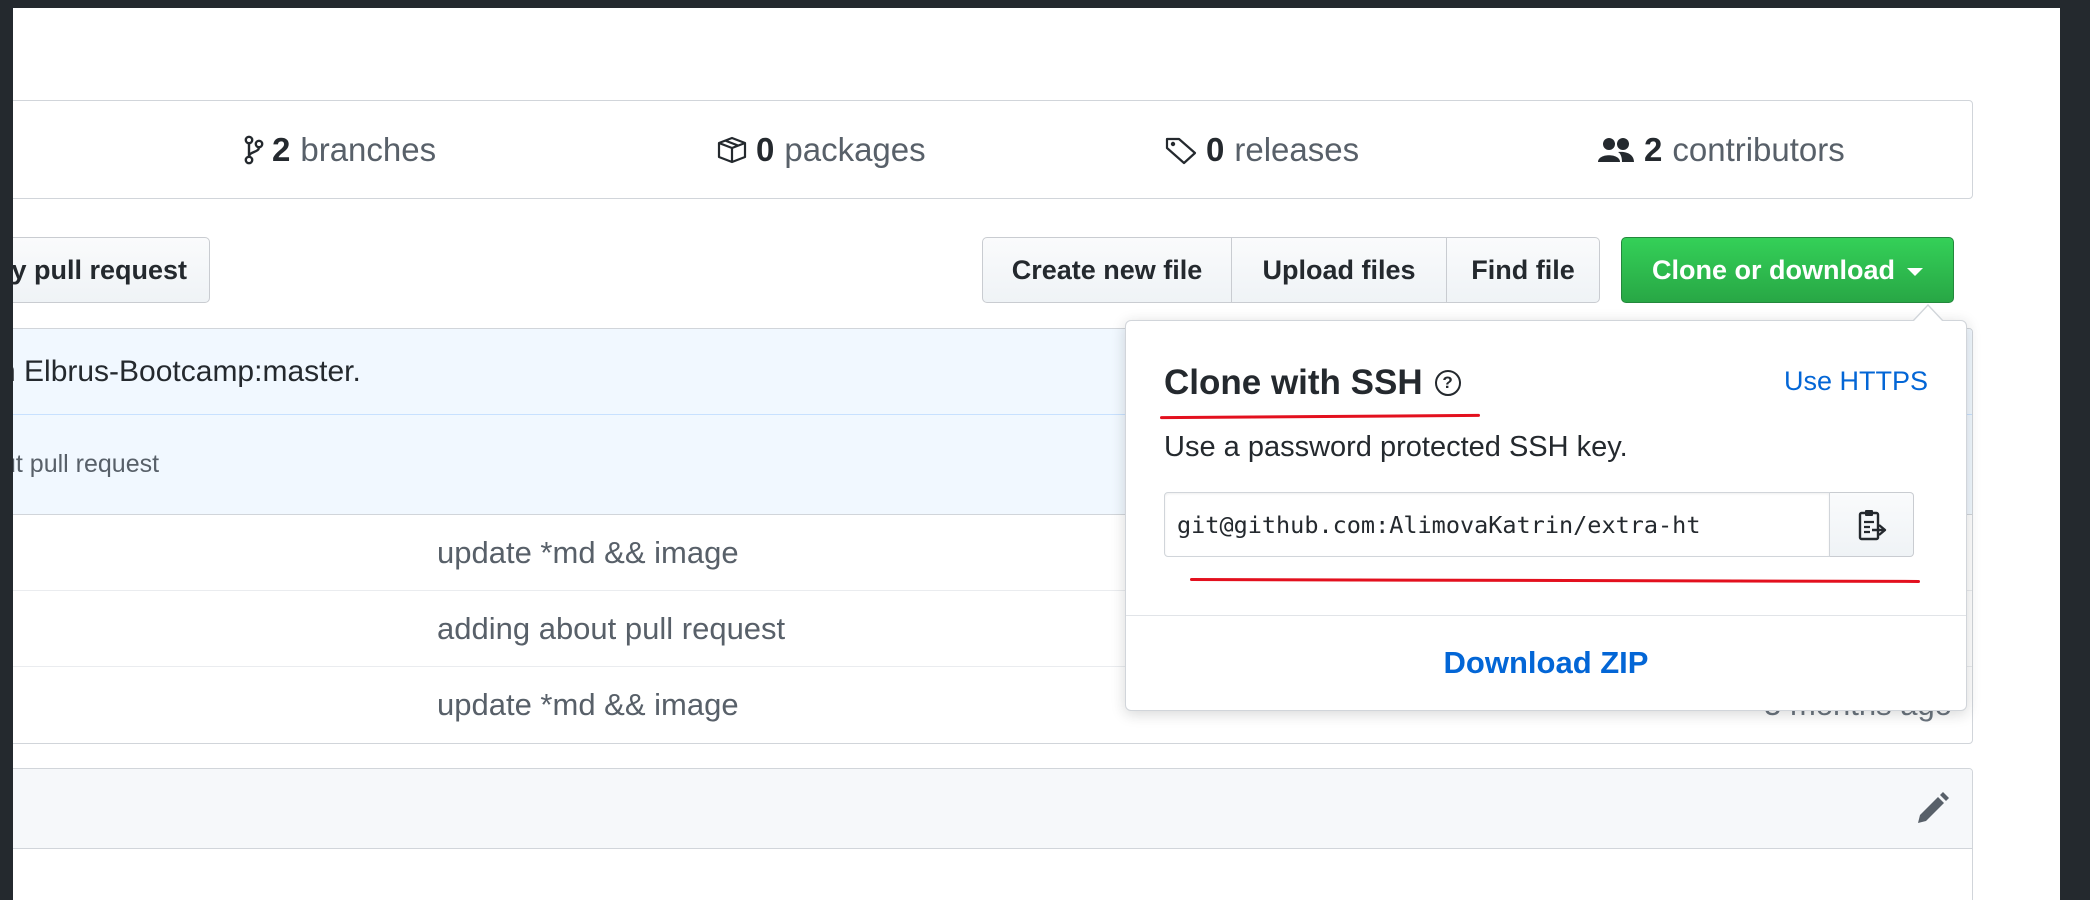  I want to click on releases-link: 0 releases, so click(1261, 149).